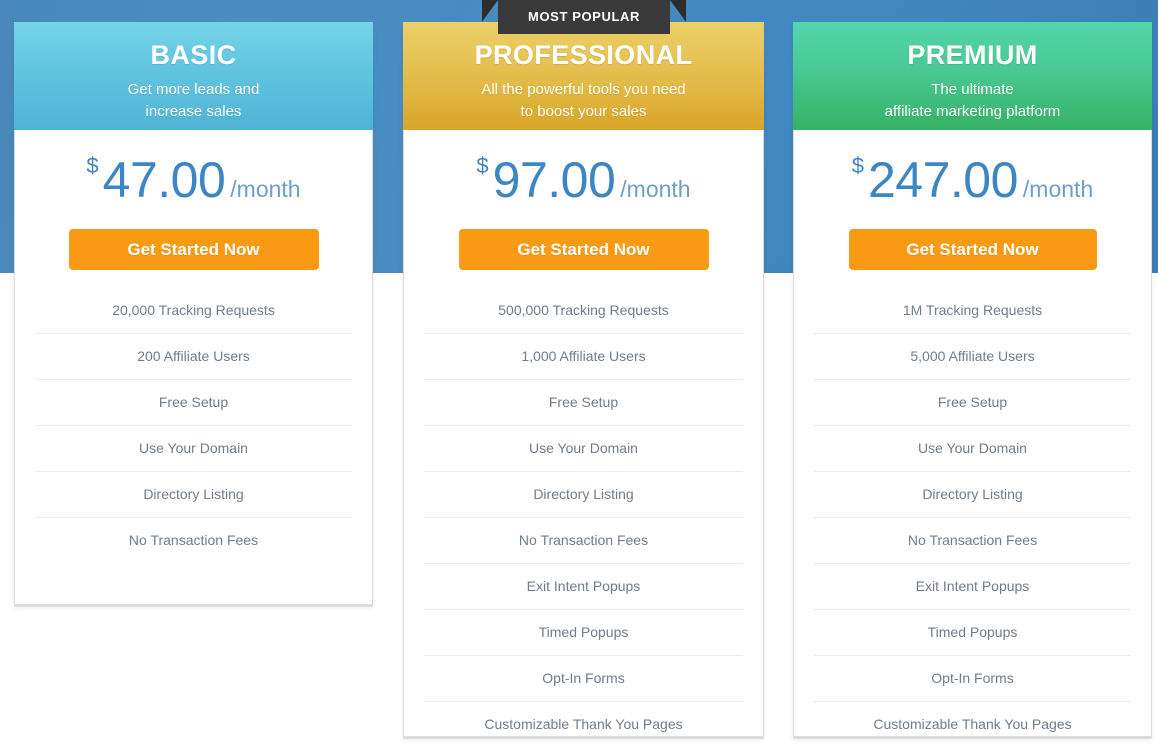 The image size is (1158, 750). Describe the element at coordinates (193, 249) in the screenshot. I see `get-started-button-basic: Get Started Now` at that location.